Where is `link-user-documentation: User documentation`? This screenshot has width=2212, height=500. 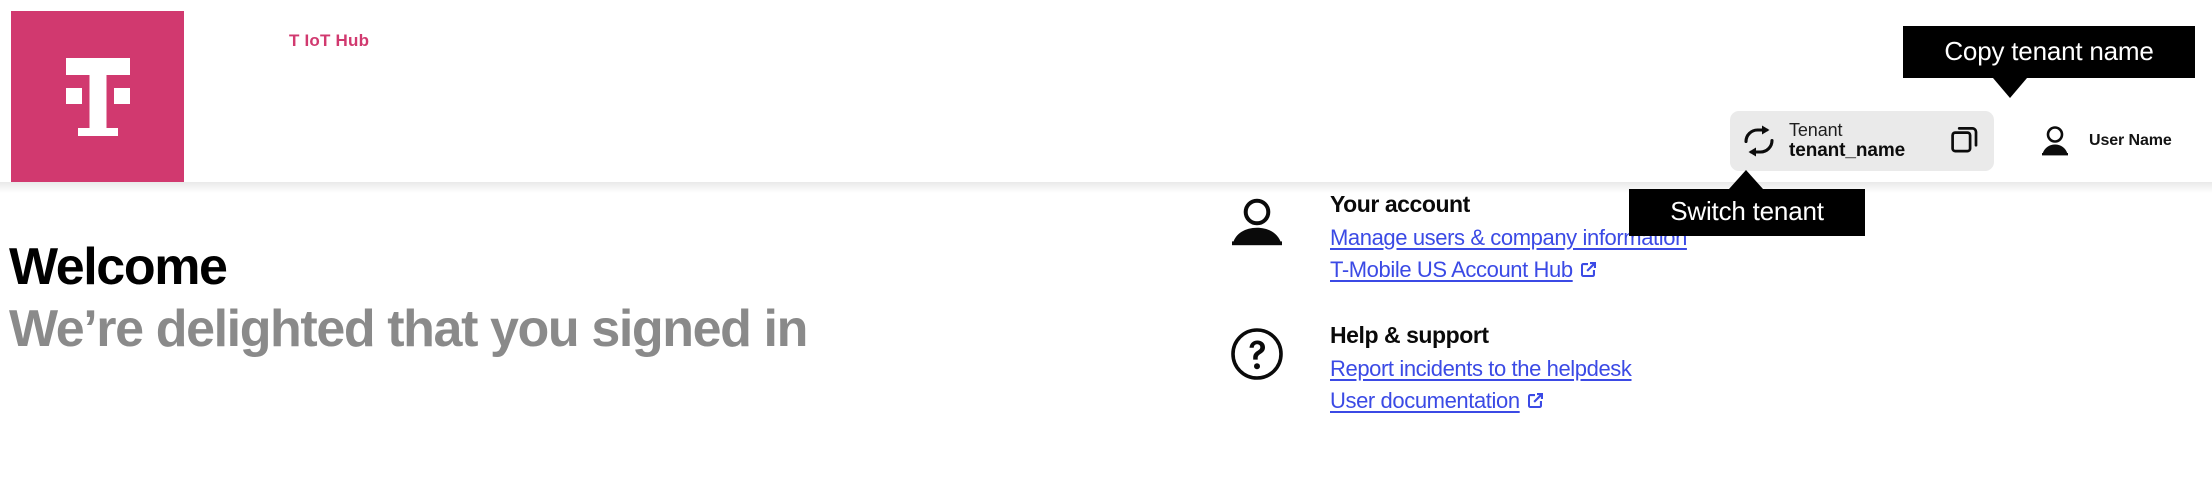
link-user-documentation: User documentation is located at coordinates (1481, 401).